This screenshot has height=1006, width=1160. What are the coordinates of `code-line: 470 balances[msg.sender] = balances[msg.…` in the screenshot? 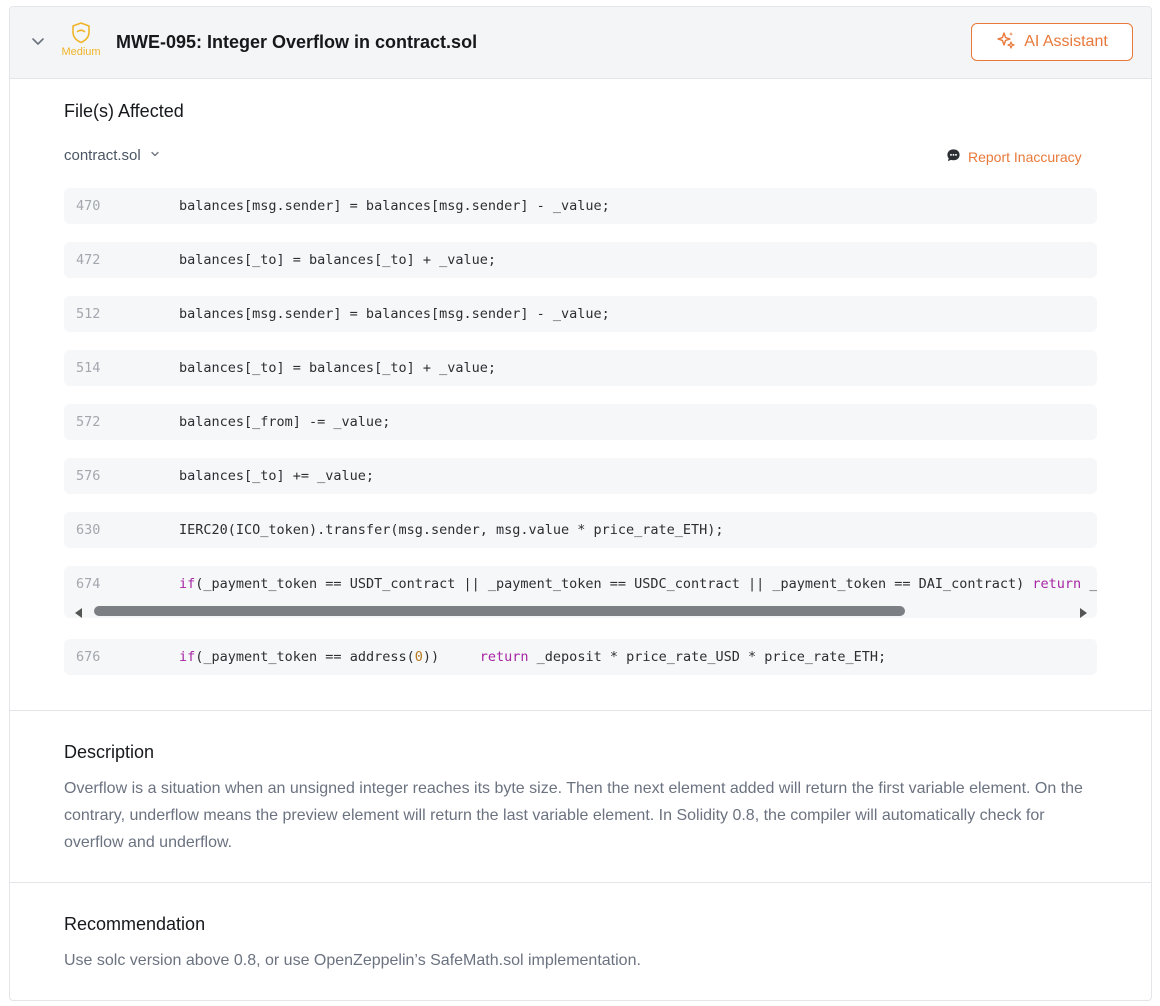 It's located at (580, 206).